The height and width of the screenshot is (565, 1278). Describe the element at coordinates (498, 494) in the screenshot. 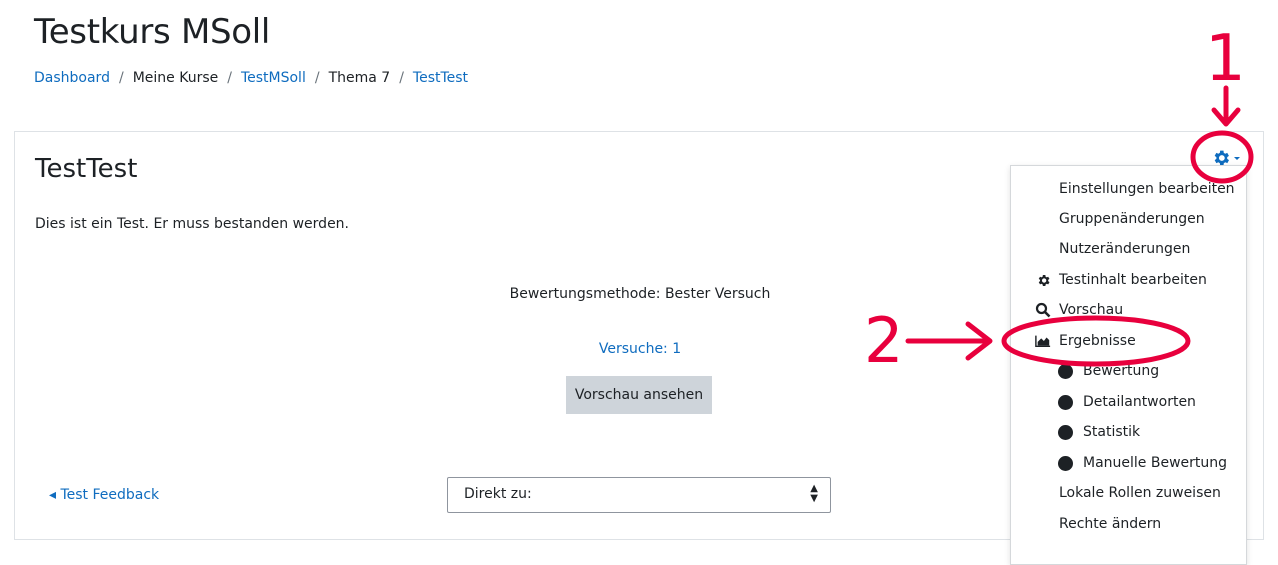

I see `jump-to-label: Direkt zu:` at that location.